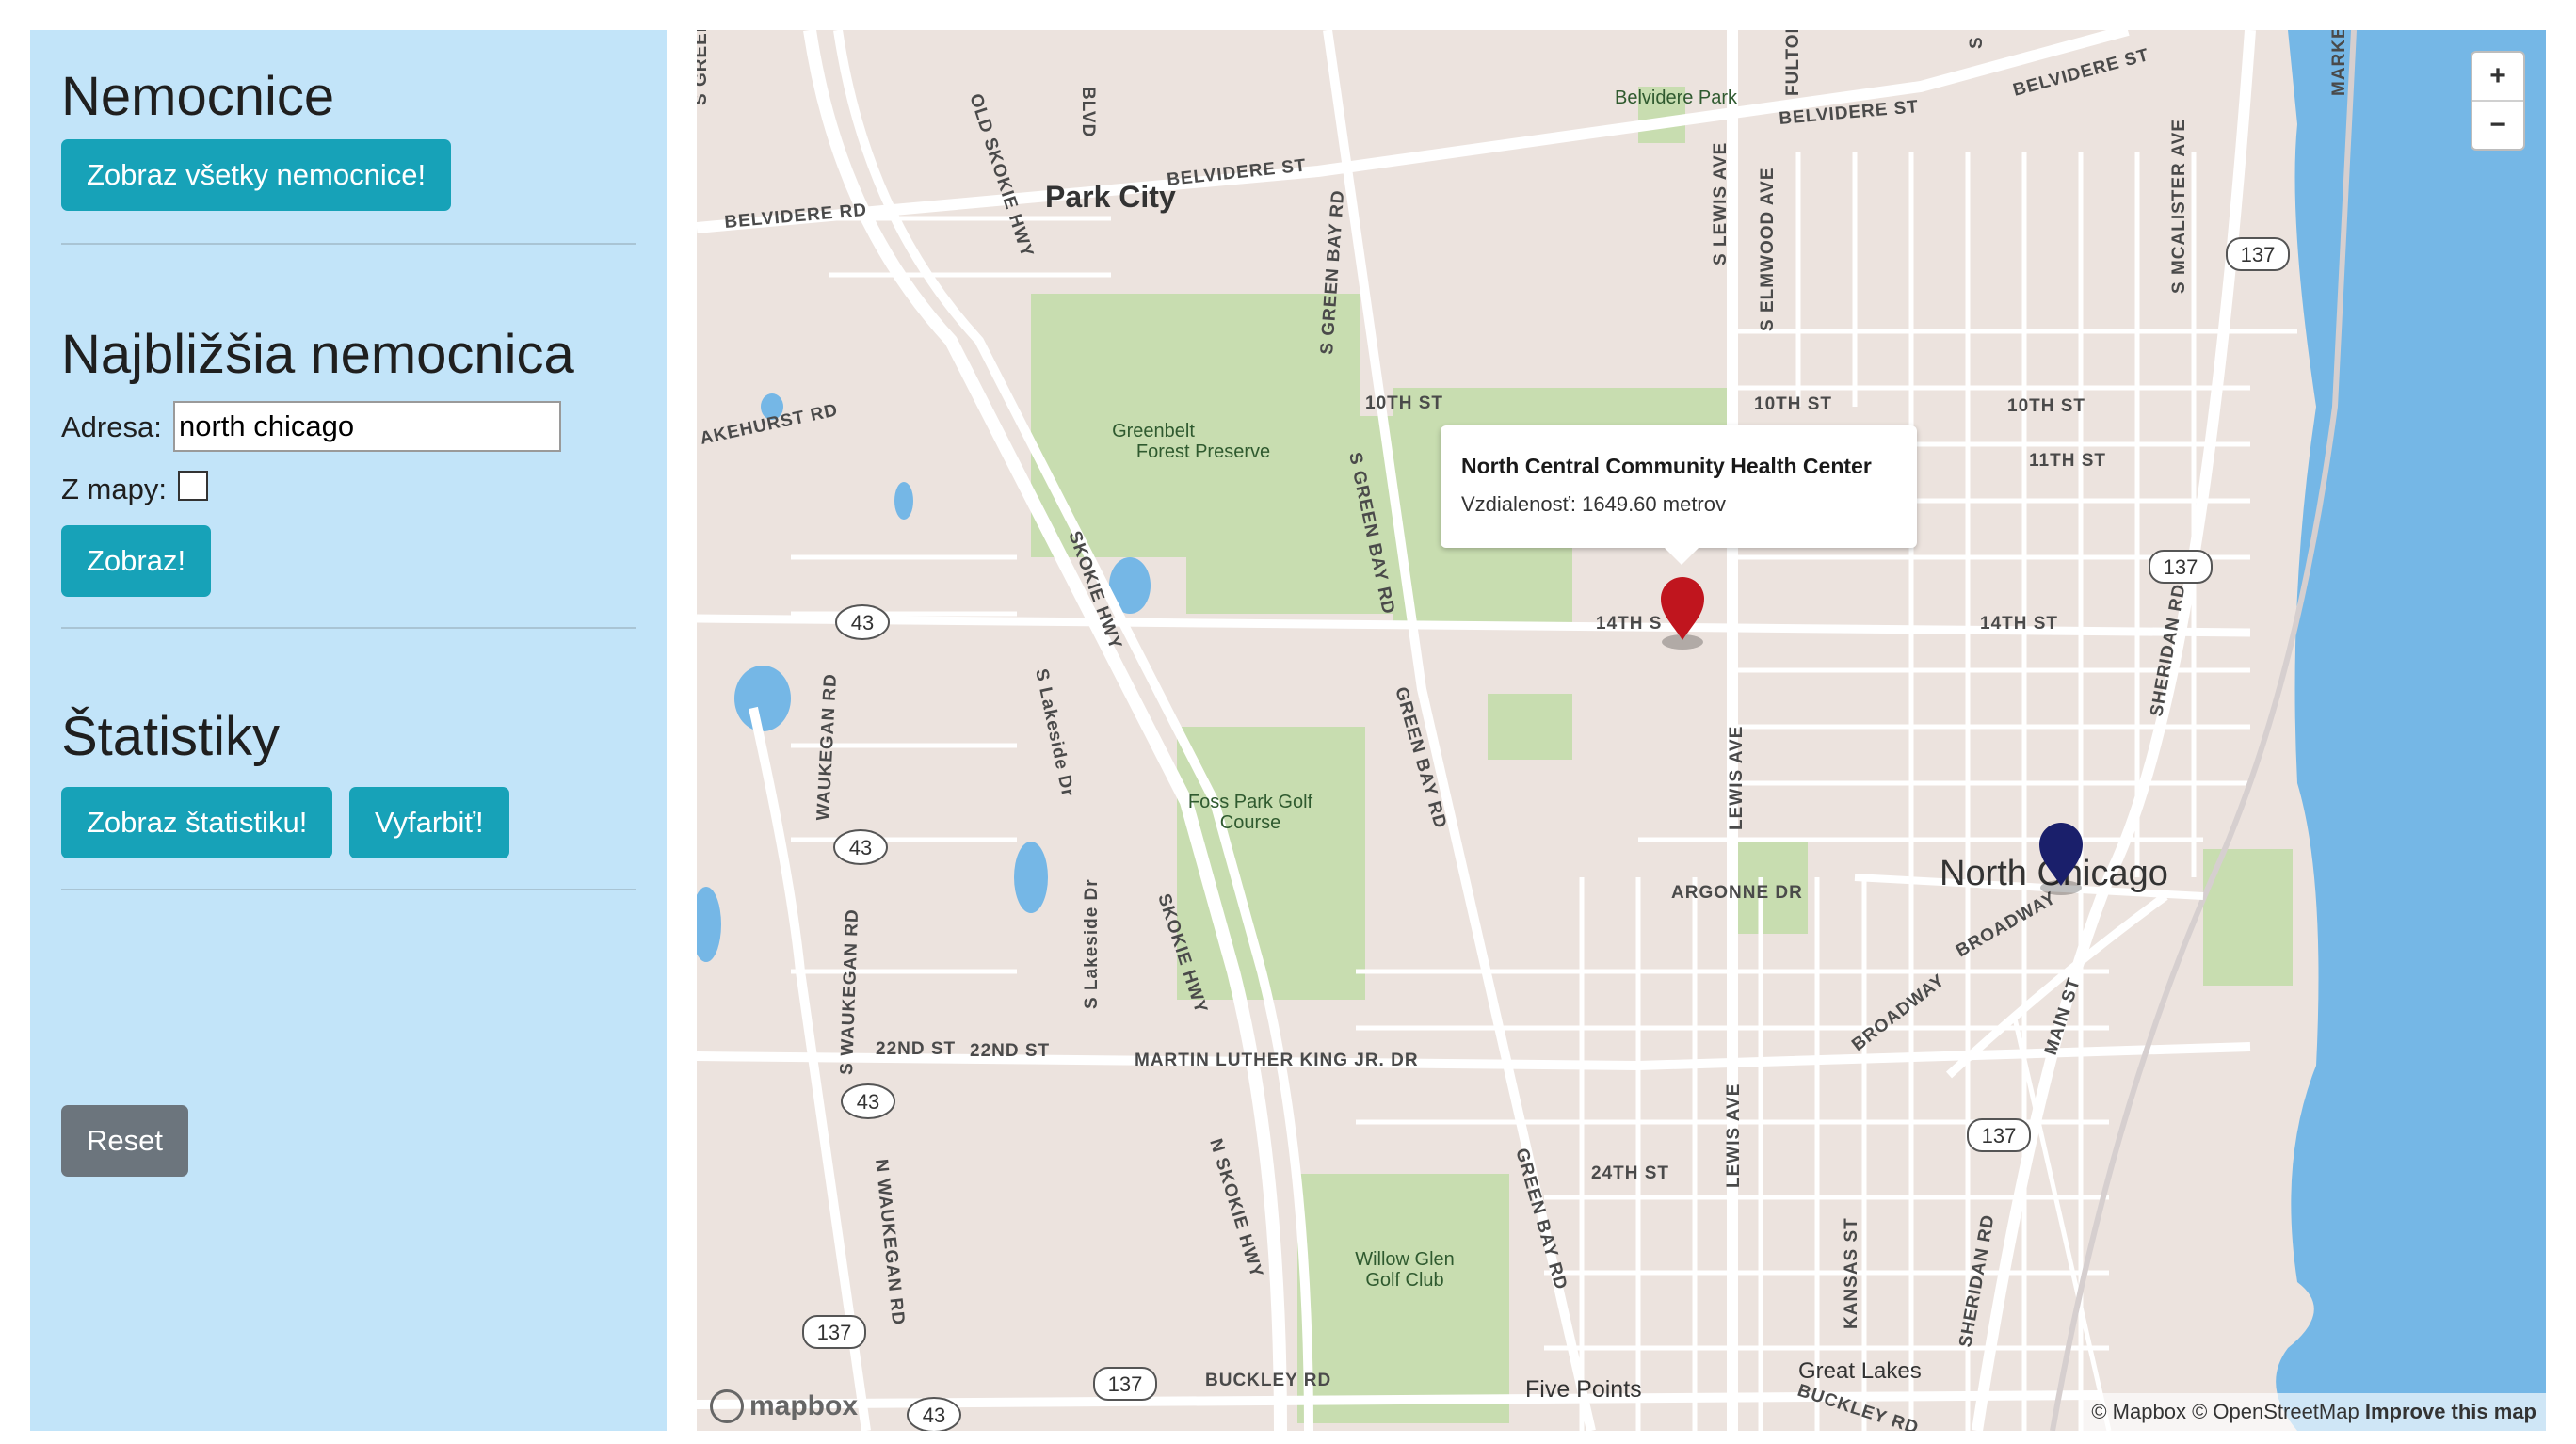  What do you see at coordinates (429, 822) in the screenshot?
I see `color-button: Vyfarbiť!` at bounding box center [429, 822].